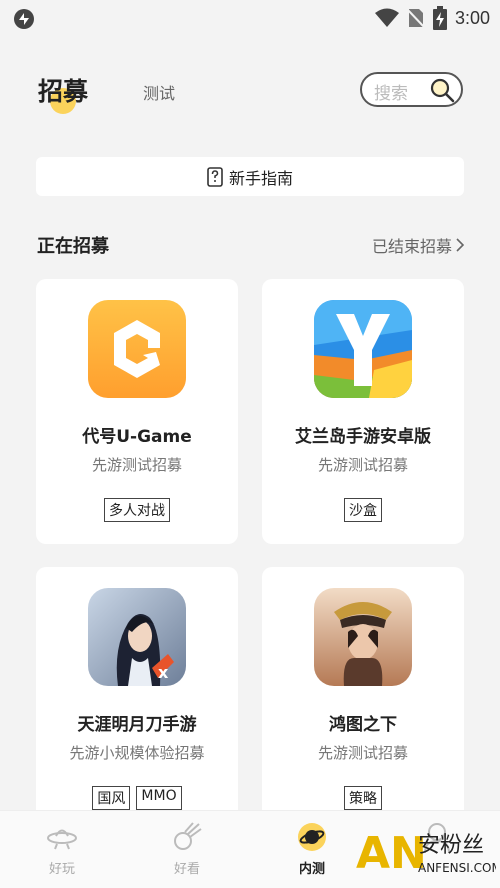  Describe the element at coordinates (386, 17) in the screenshot. I see `wifi-icon` at that location.